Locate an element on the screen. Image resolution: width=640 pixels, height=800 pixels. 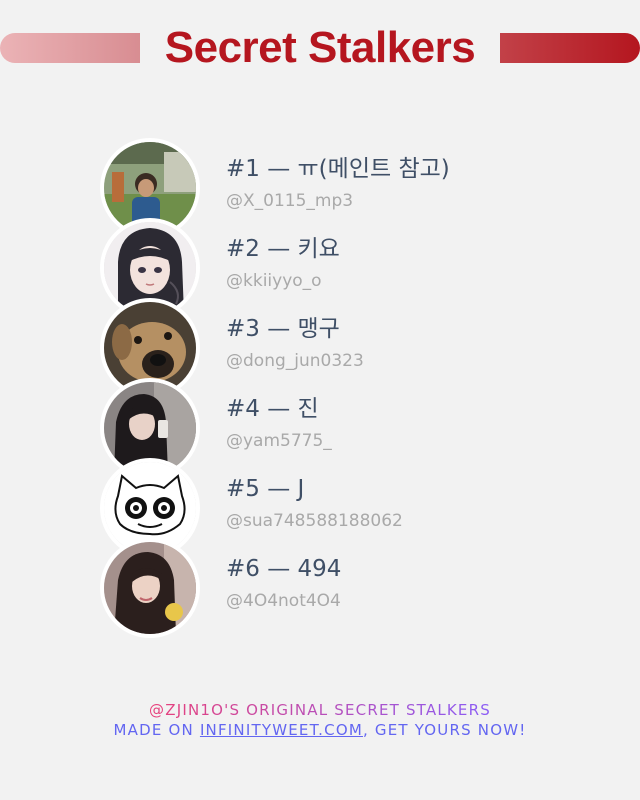
stalker-handle: @yam5775_ is located at coordinates (279, 441).